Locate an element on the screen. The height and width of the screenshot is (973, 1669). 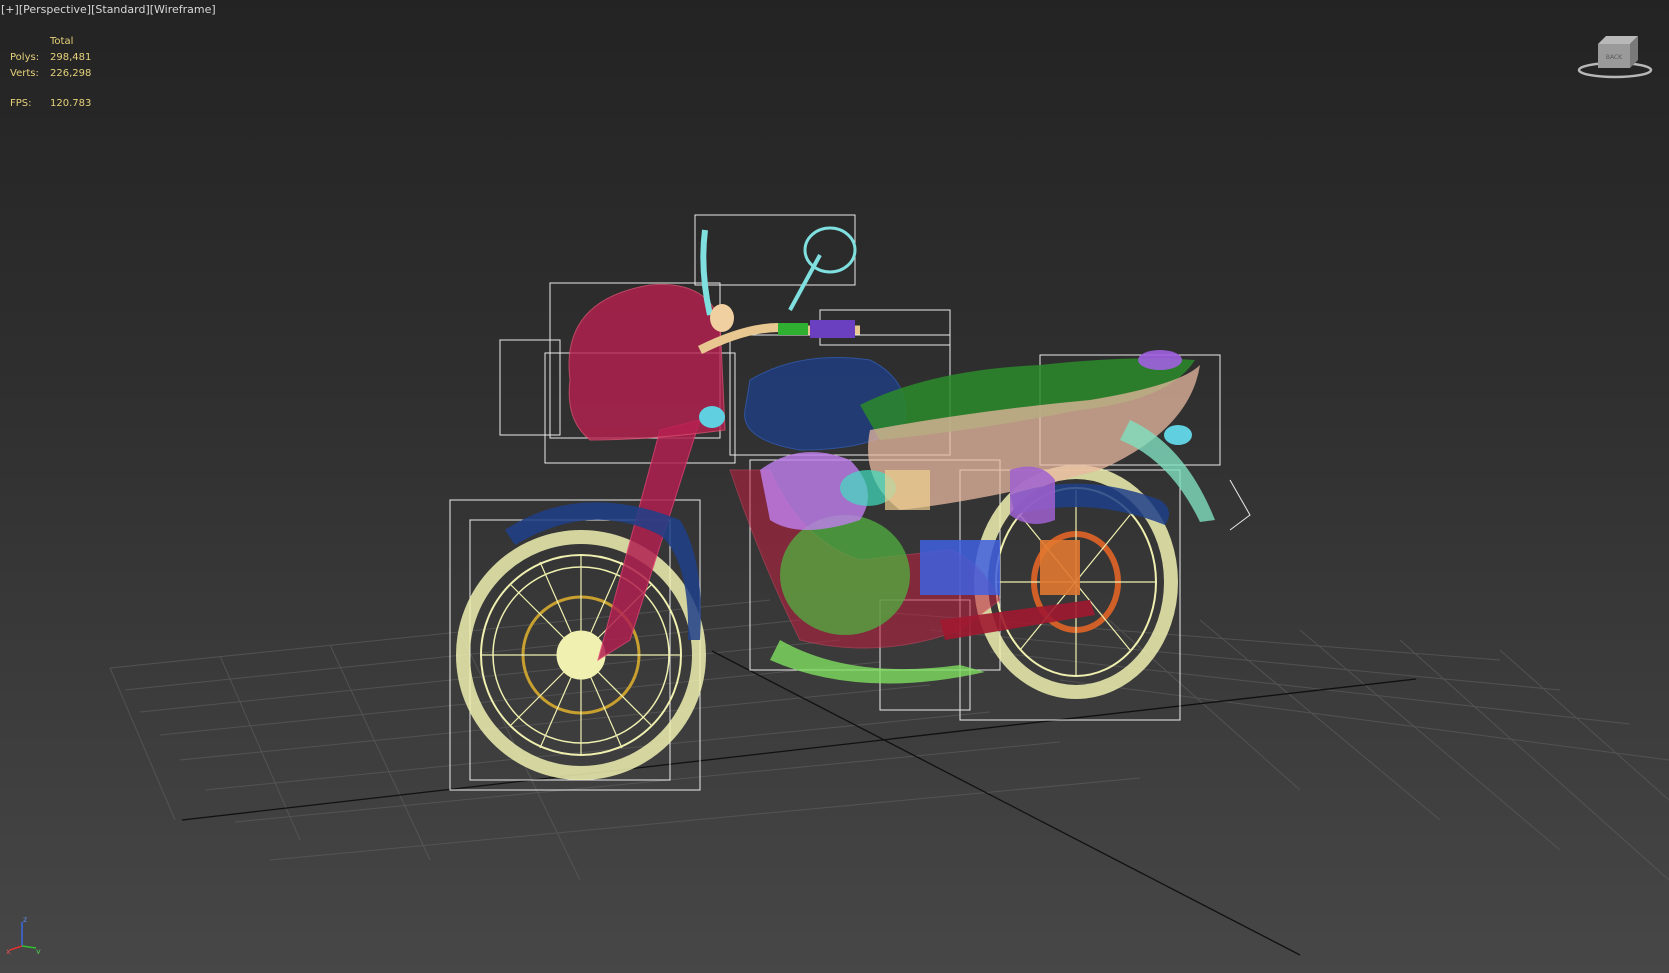
verts-label: Verts: is located at coordinates (24, 73).